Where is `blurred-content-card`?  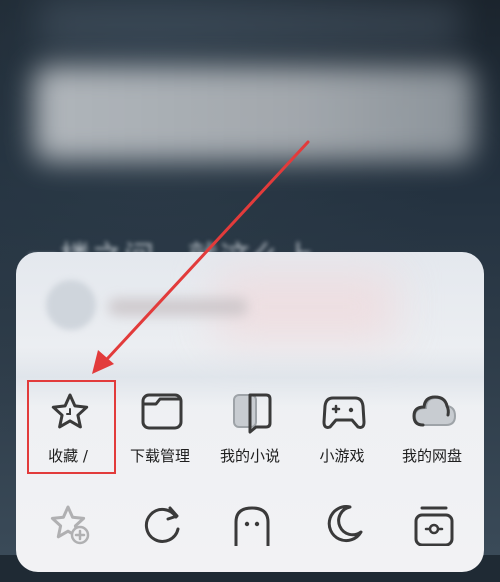 blurred-content-card is located at coordinates (254, 113).